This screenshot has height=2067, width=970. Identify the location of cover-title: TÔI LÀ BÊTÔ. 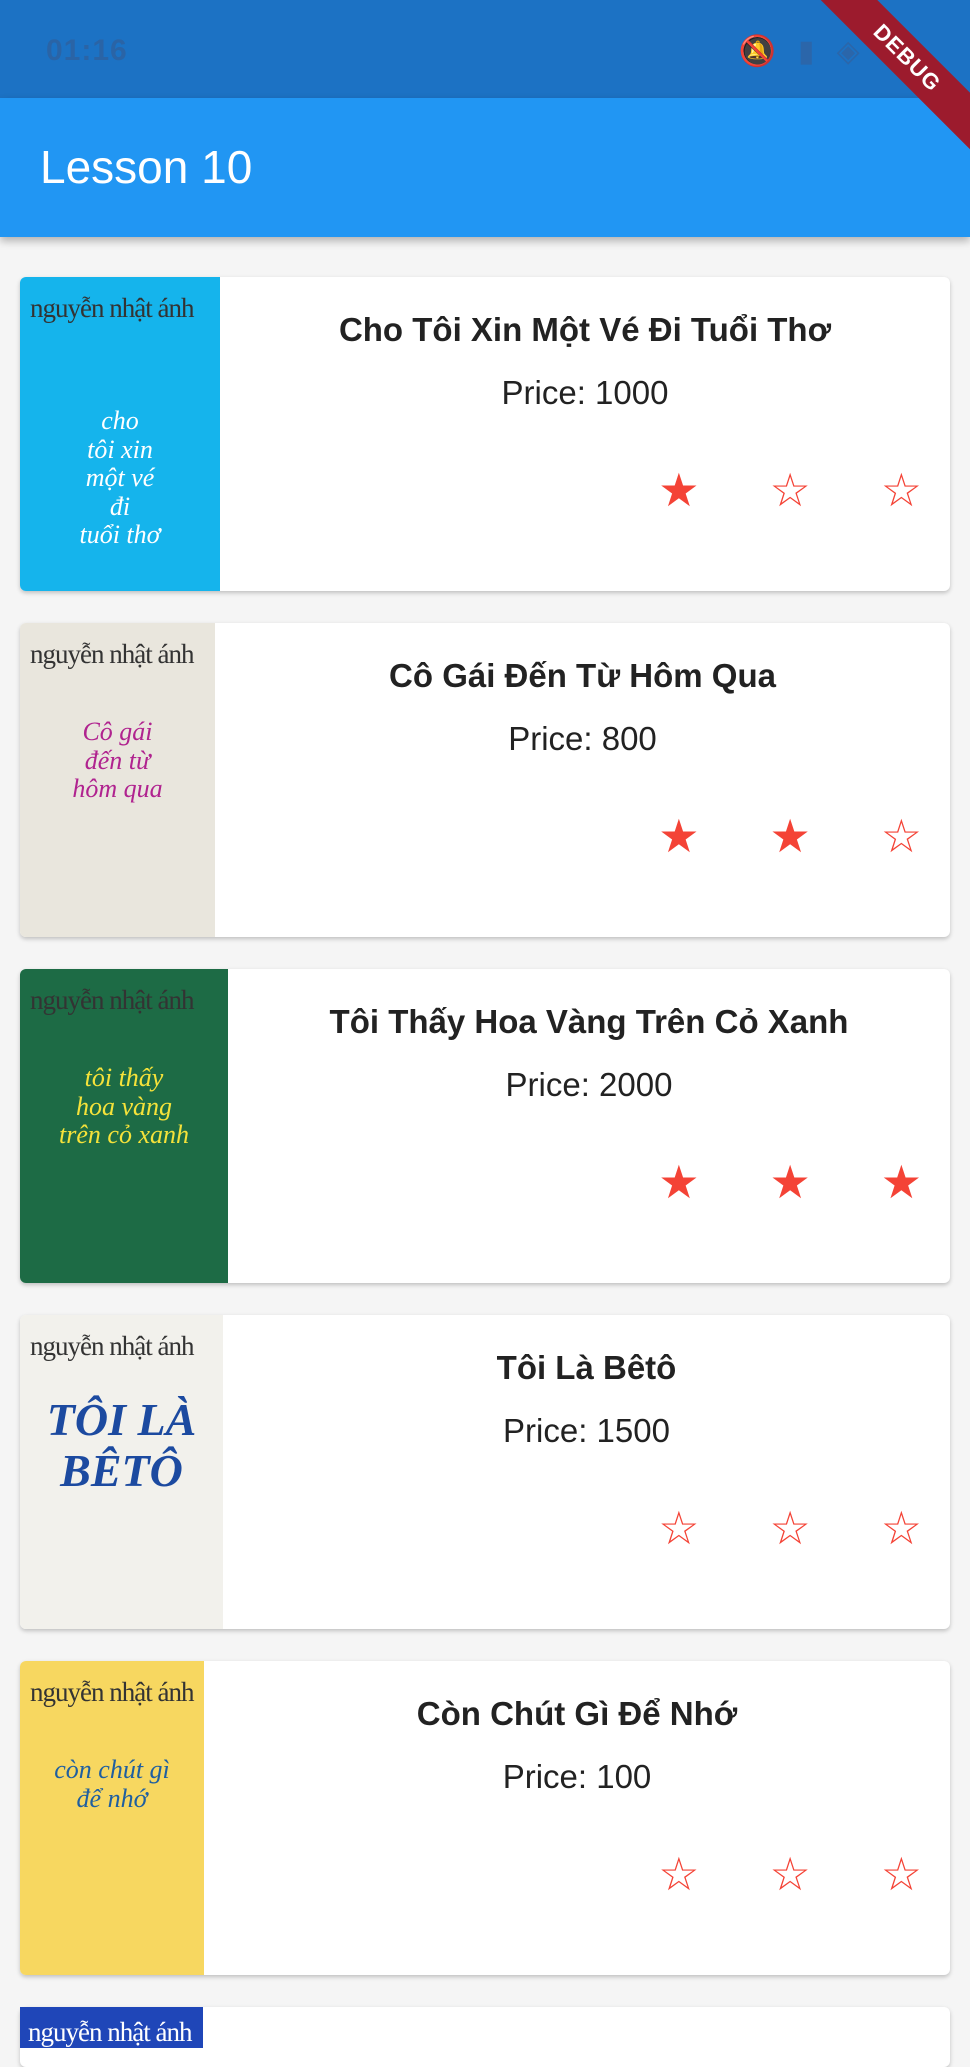
(121, 1445).